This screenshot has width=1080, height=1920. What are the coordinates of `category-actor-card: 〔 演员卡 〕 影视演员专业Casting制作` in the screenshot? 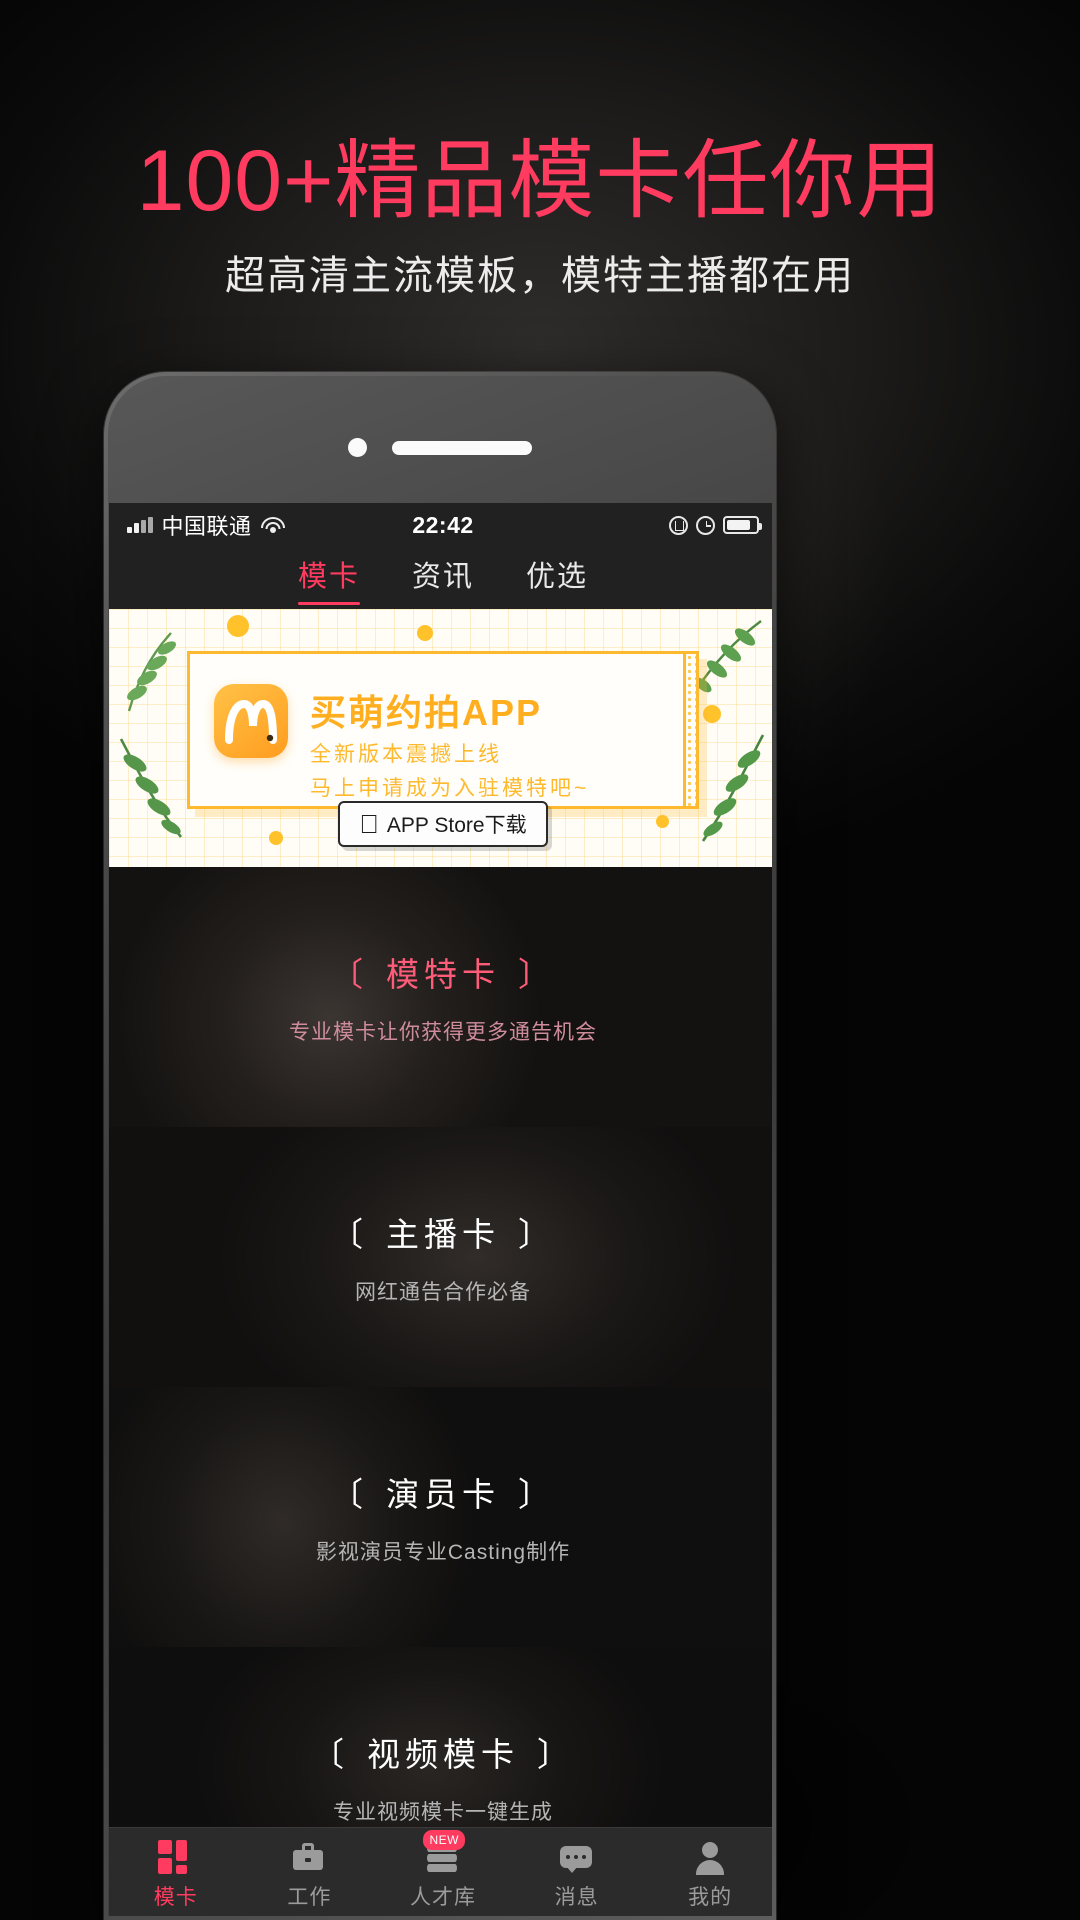 It's located at (440, 1517).